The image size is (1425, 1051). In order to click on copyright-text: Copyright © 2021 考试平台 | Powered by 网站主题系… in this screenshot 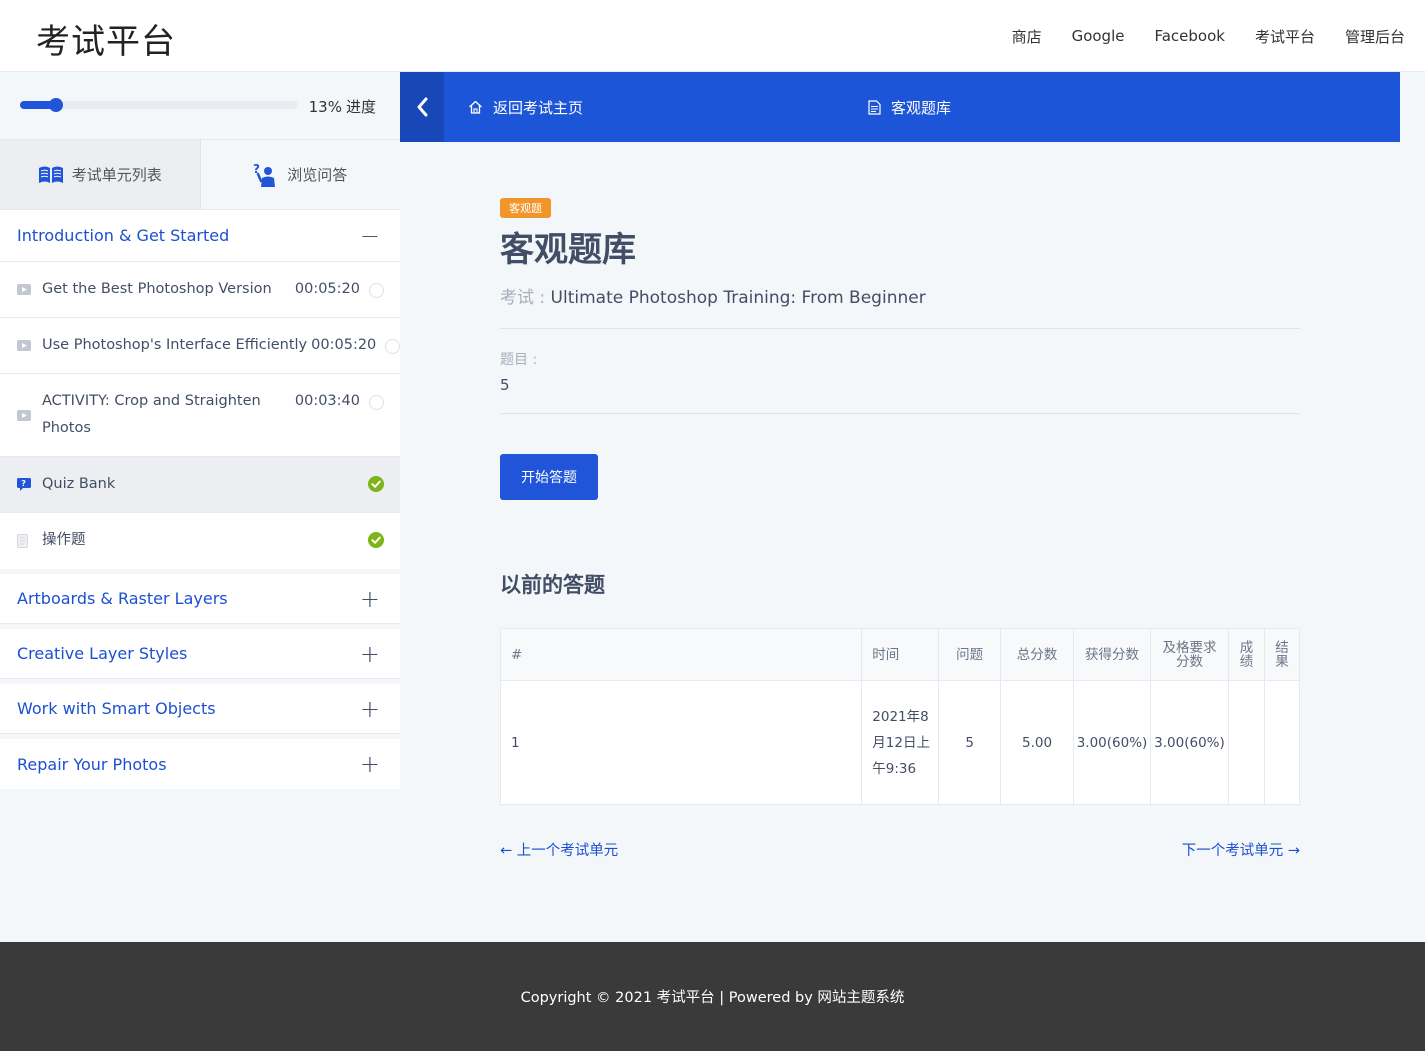, I will do `click(712, 998)`.